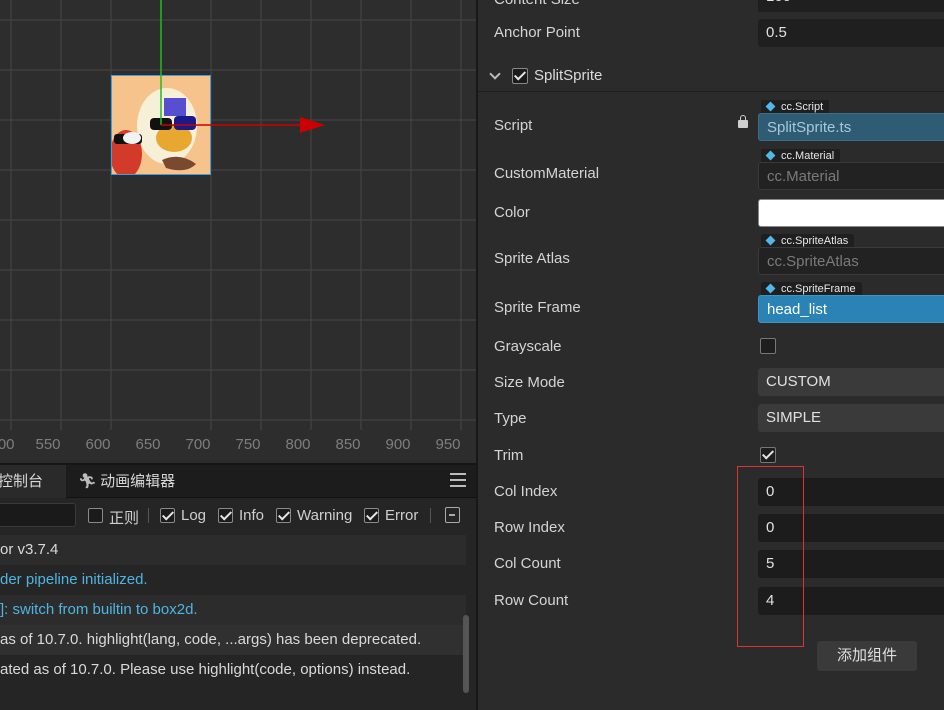 Image resolution: width=944 pixels, height=710 pixels. I want to click on asset-tag-text: cc.SpriteFrame, so click(818, 289).